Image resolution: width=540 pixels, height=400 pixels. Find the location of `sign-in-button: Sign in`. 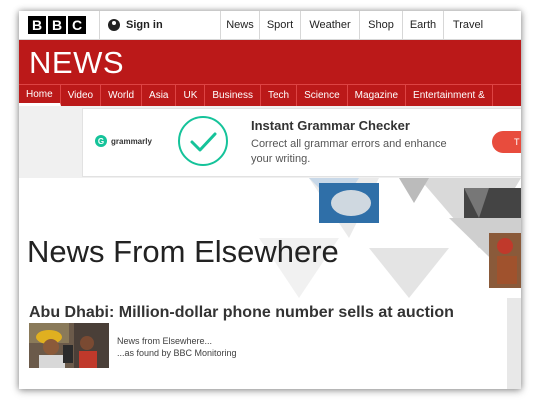

sign-in-button: Sign in is located at coordinates (131, 25).